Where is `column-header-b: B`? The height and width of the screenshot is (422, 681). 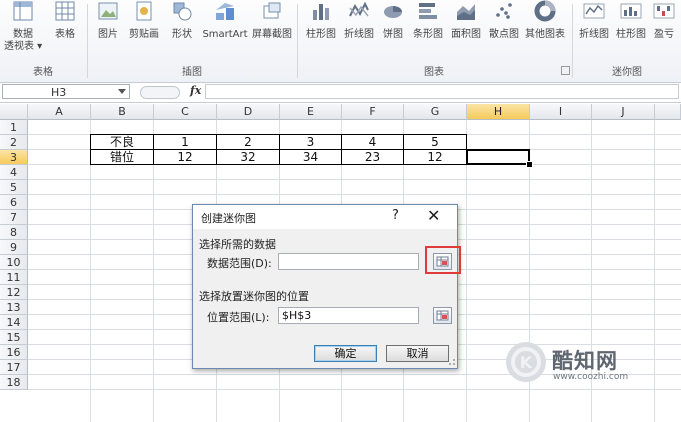
column-header-b: B is located at coordinates (122, 112).